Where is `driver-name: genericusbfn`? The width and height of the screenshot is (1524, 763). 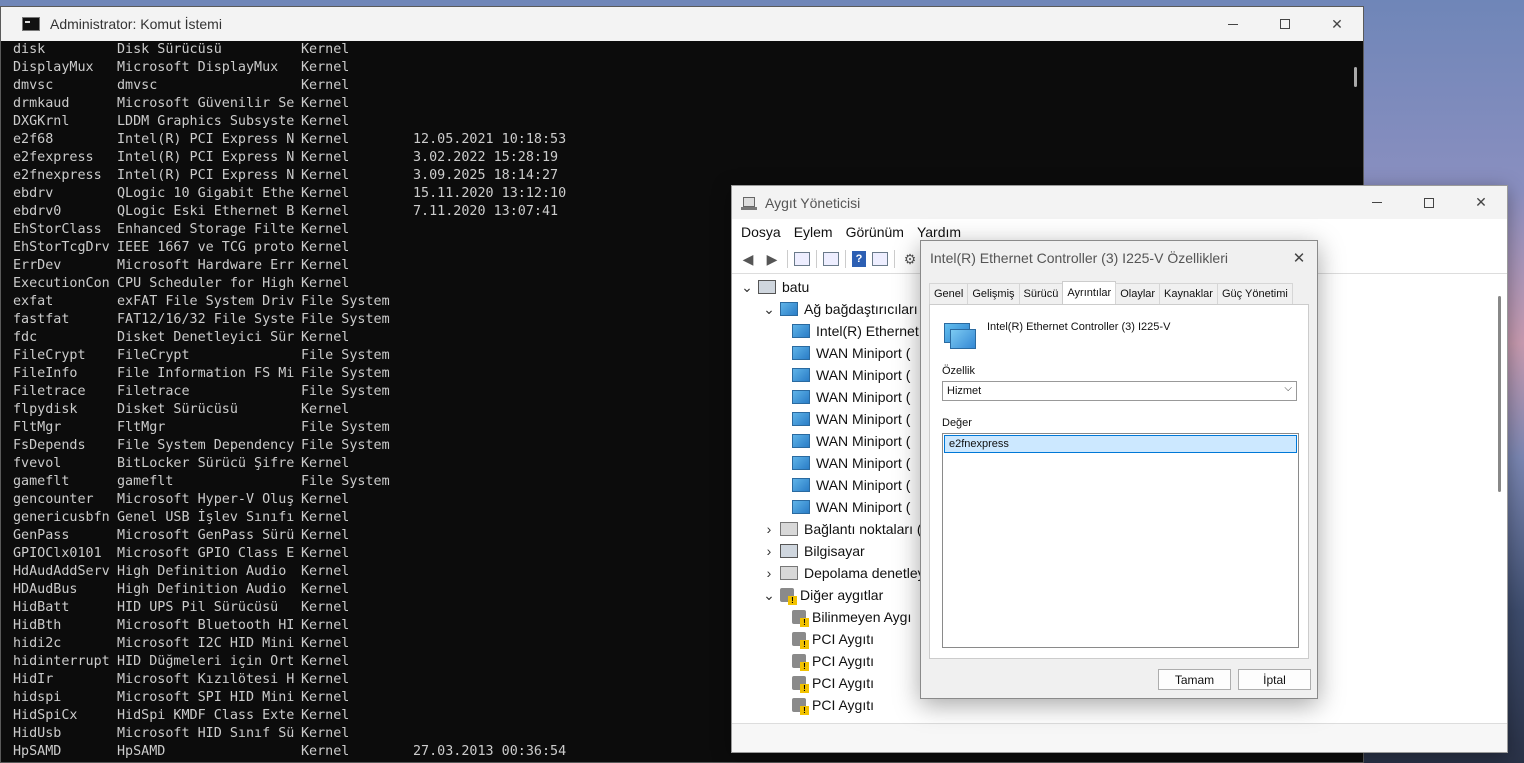 driver-name: genericusbfn is located at coordinates (61, 517).